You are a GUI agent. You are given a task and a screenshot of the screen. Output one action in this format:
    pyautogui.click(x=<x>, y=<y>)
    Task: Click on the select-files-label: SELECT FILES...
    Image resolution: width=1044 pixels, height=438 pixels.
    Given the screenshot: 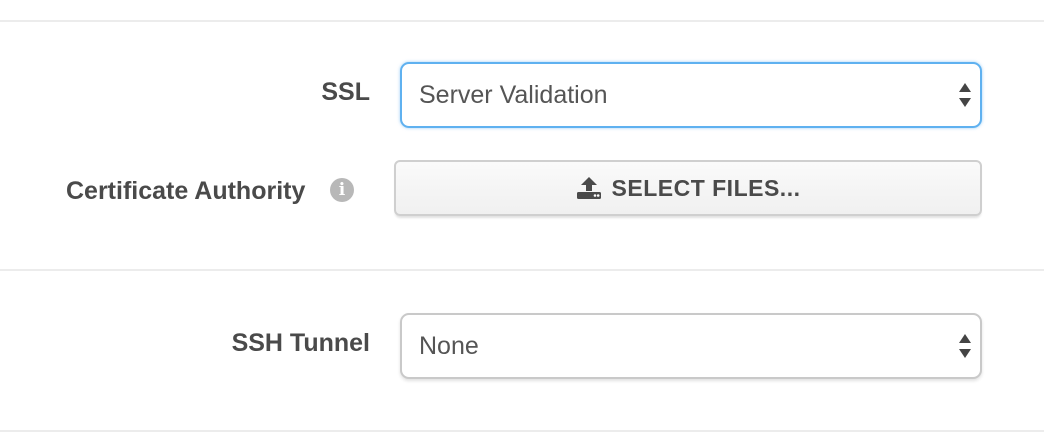 What is the action you would take?
    pyautogui.click(x=706, y=187)
    